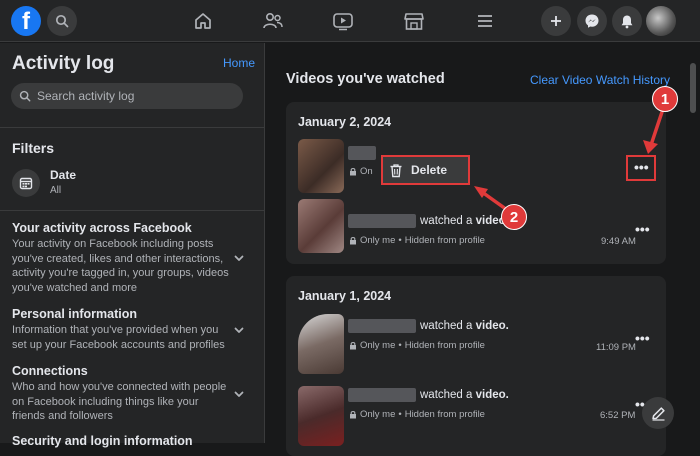  I want to click on new-message-button, so click(658, 413).